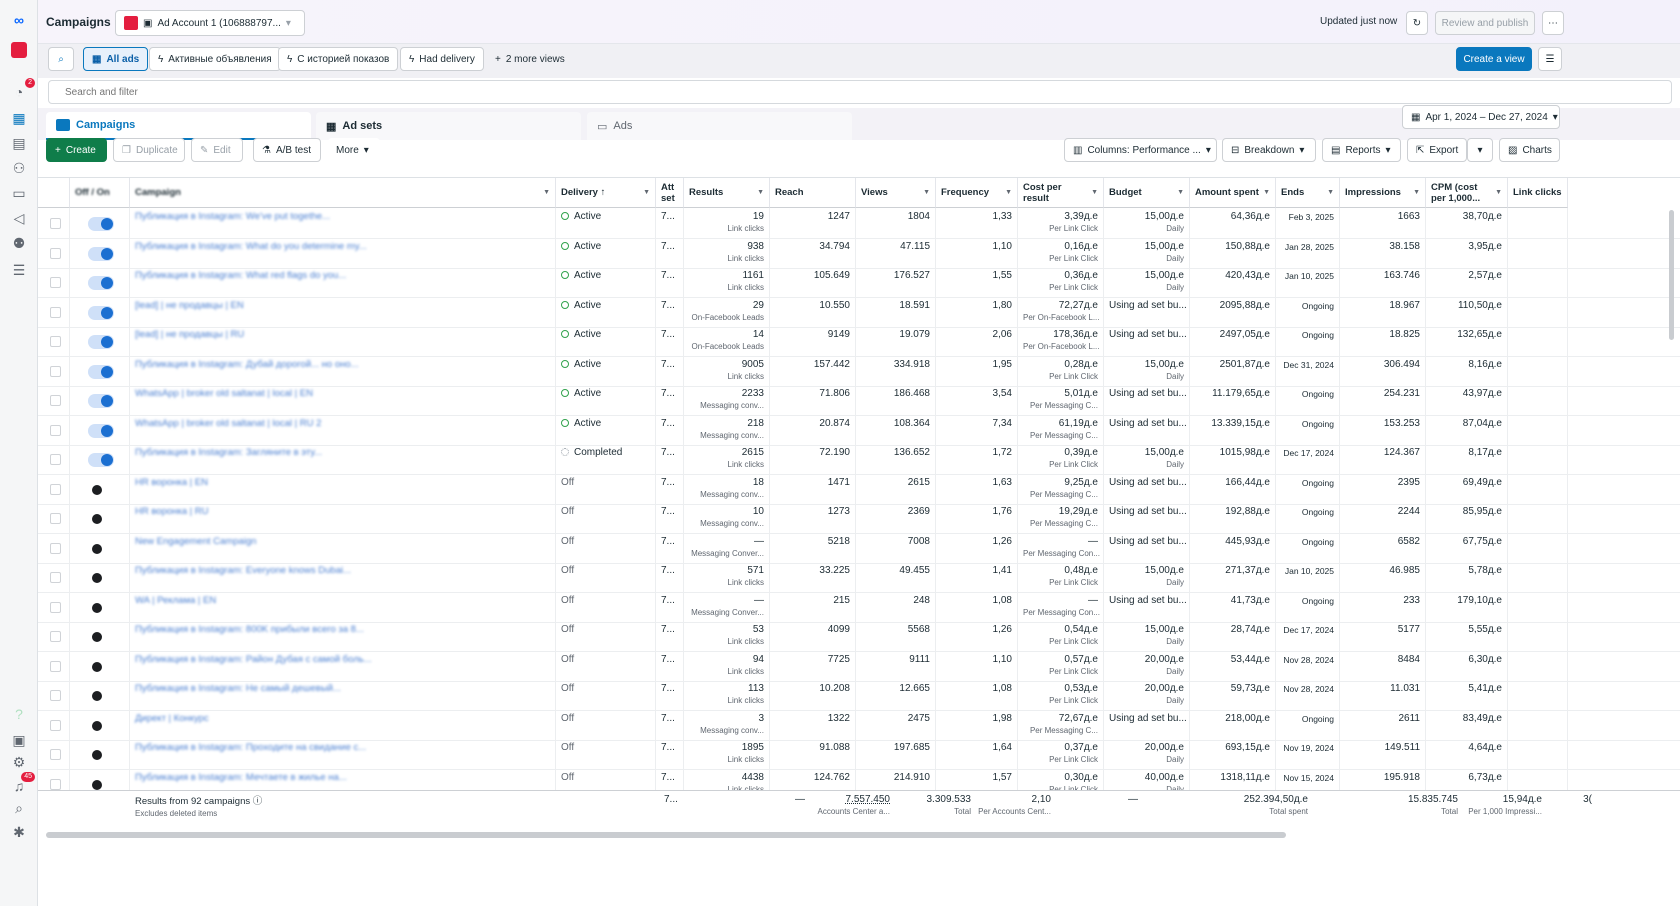 Image resolution: width=1680 pixels, height=906 pixels. What do you see at coordinates (217, 150) in the screenshot?
I see `edit-button: ✎ Edit` at bounding box center [217, 150].